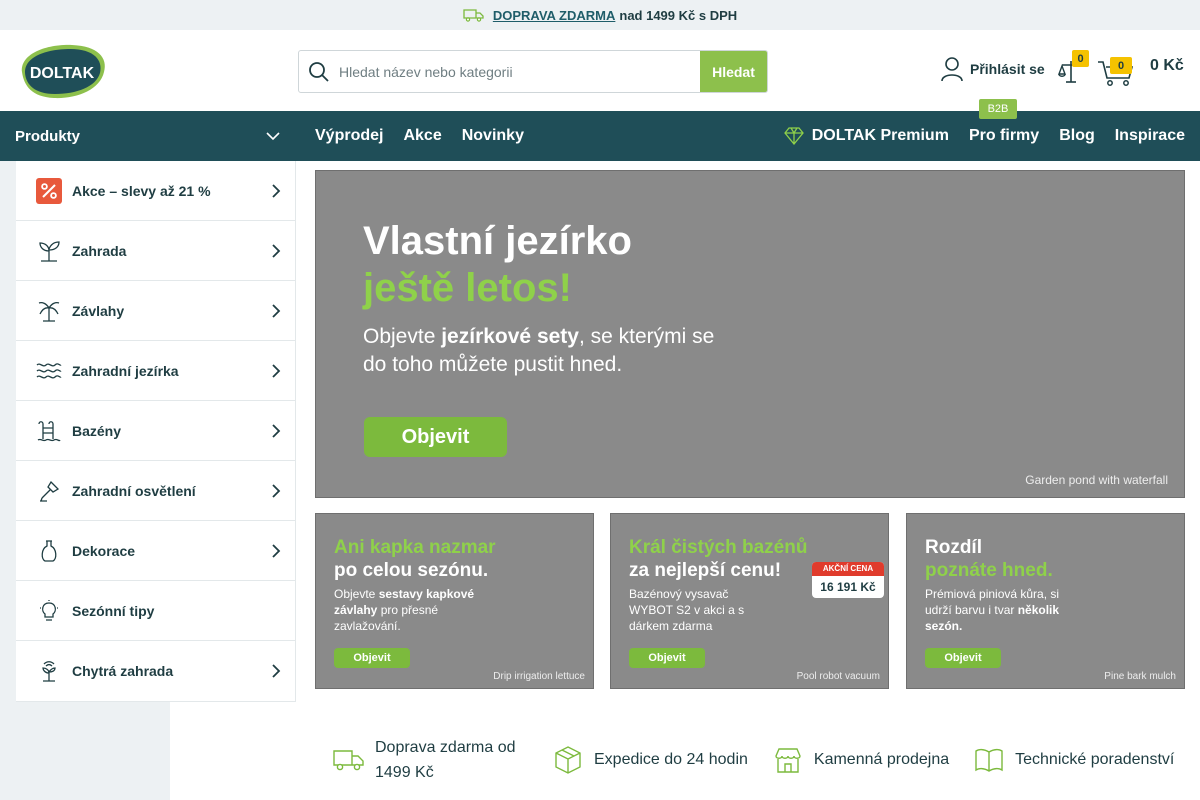 The width and height of the screenshot is (1200, 800). I want to click on nav-link-premium: DOLTAK Premium, so click(866, 136).